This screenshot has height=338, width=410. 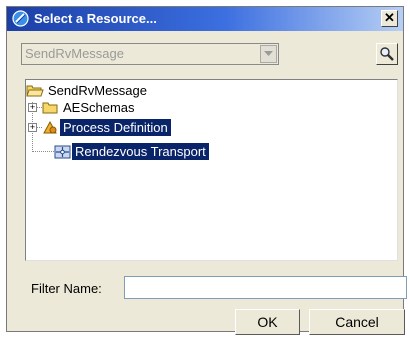 I want to click on folder-icon, so click(x=50, y=108).